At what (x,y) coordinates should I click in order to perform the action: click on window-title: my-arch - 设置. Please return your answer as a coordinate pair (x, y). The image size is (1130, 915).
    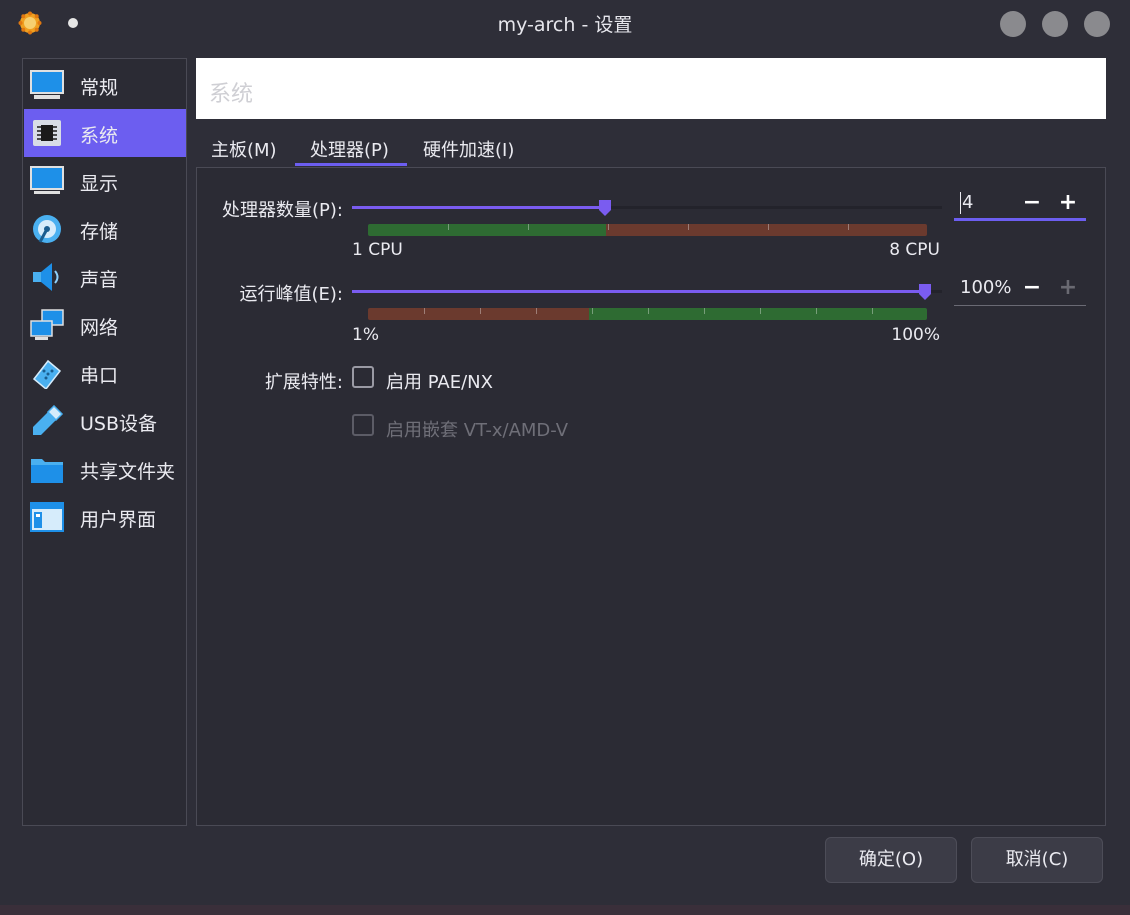
    Looking at the image, I should click on (565, 25).